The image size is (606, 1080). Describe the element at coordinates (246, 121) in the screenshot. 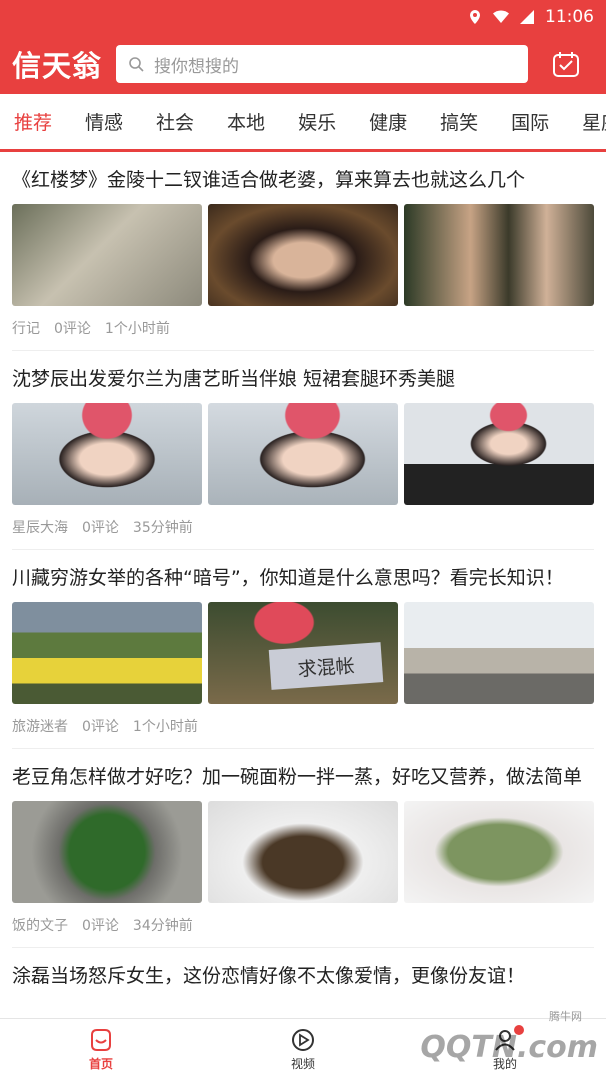

I see `tab-local: 本地` at that location.